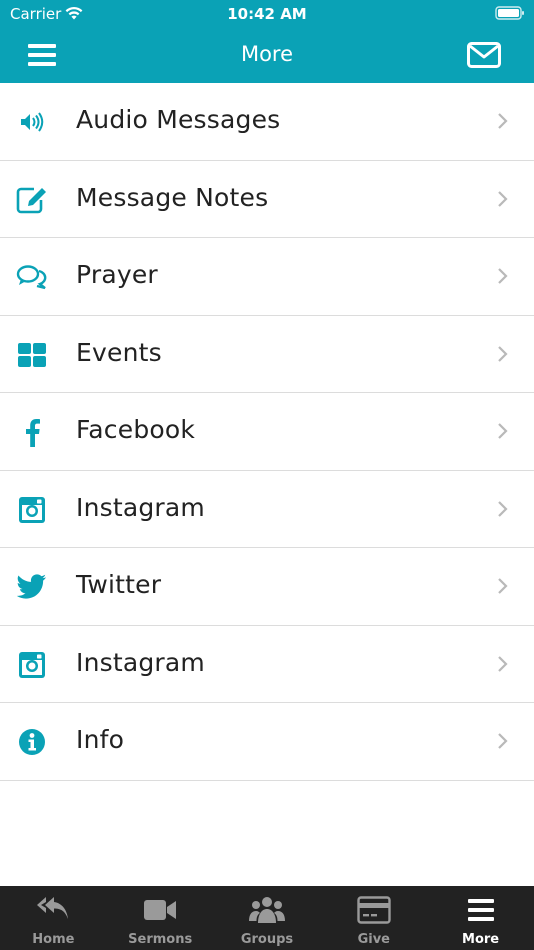  Describe the element at coordinates (136, 429) in the screenshot. I see `list-item-label: Facebook` at that location.